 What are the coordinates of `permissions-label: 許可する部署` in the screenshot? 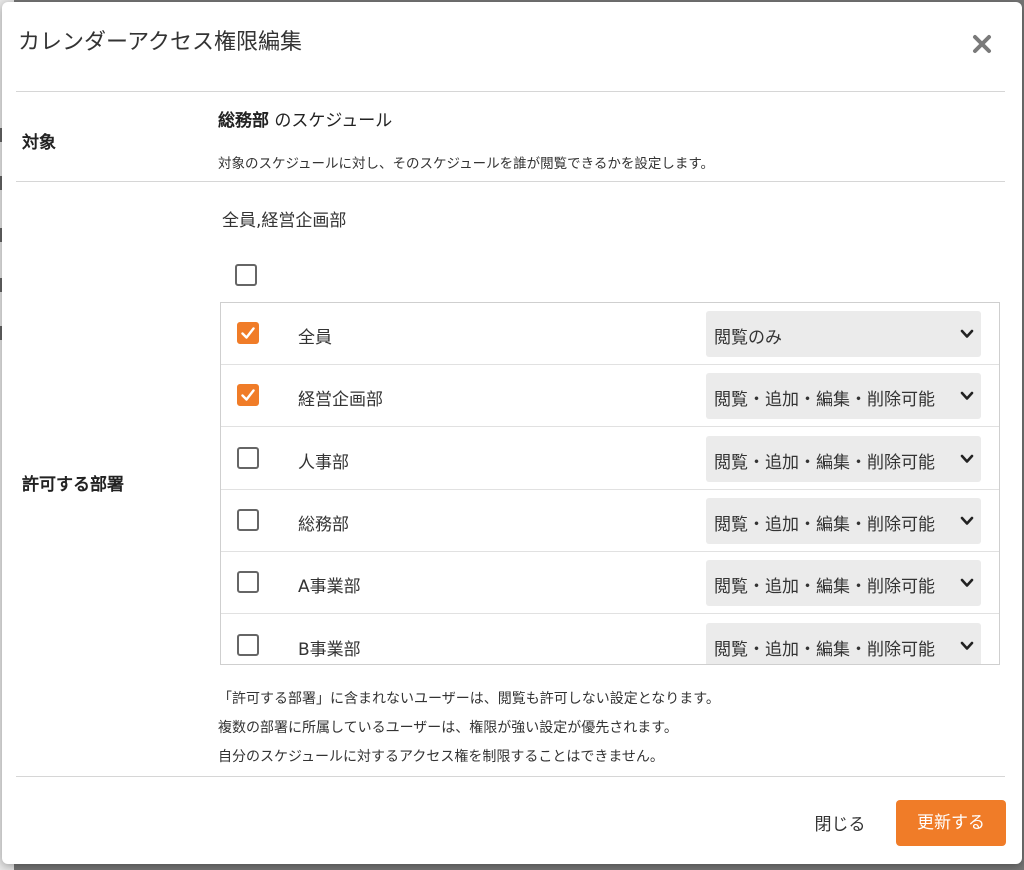 It's located at (73, 485).